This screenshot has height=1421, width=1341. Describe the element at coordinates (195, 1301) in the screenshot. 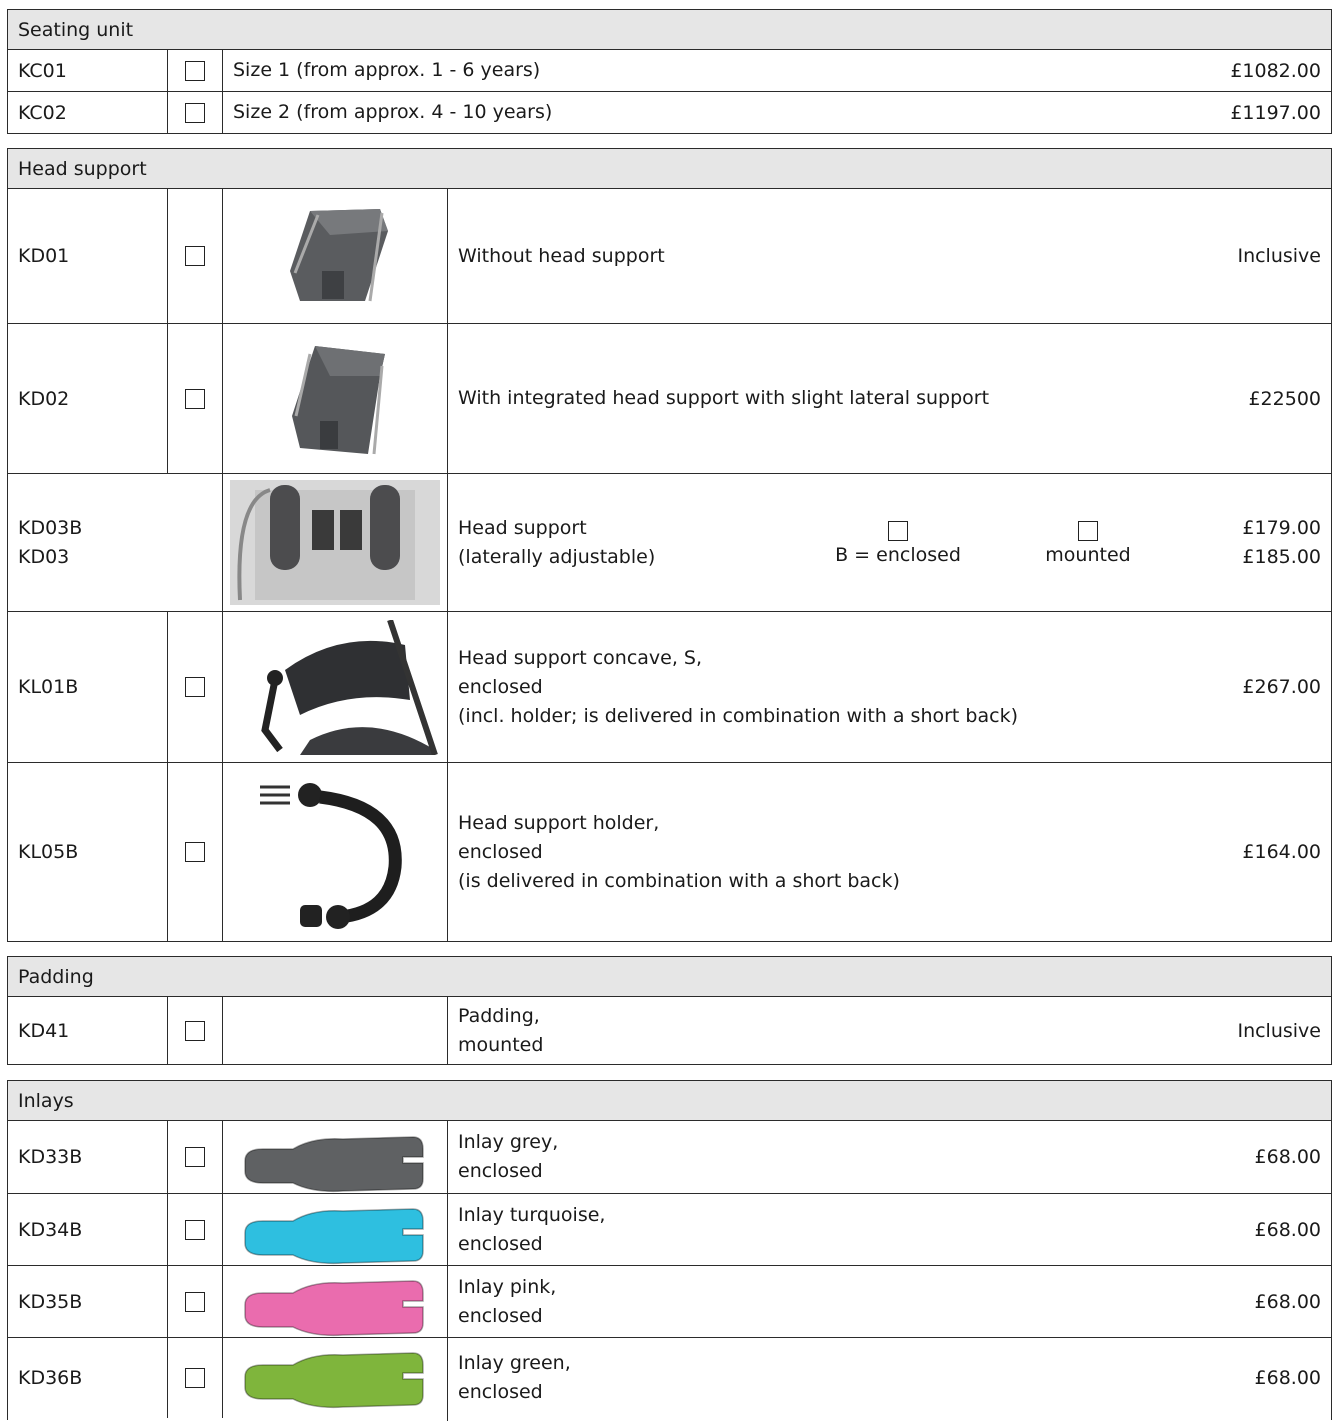

I see `kd35b-checkbox` at that location.